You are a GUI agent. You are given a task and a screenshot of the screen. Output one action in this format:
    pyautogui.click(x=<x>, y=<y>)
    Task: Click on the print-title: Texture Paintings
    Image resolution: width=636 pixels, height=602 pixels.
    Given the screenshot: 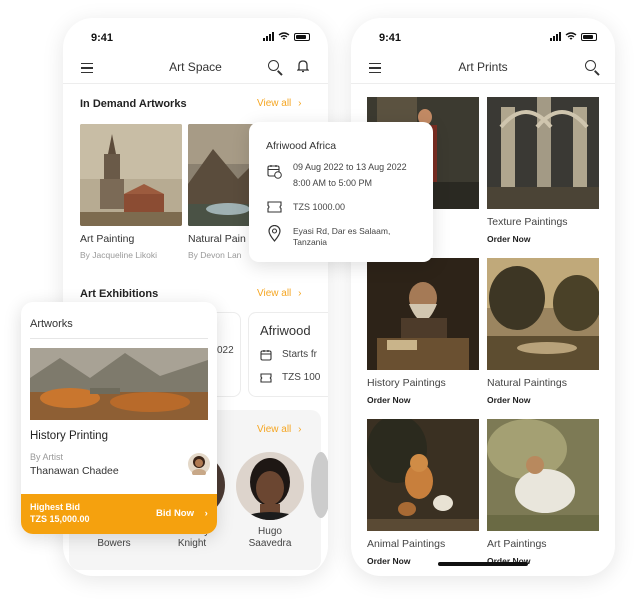 What is the action you would take?
    pyautogui.click(x=527, y=222)
    